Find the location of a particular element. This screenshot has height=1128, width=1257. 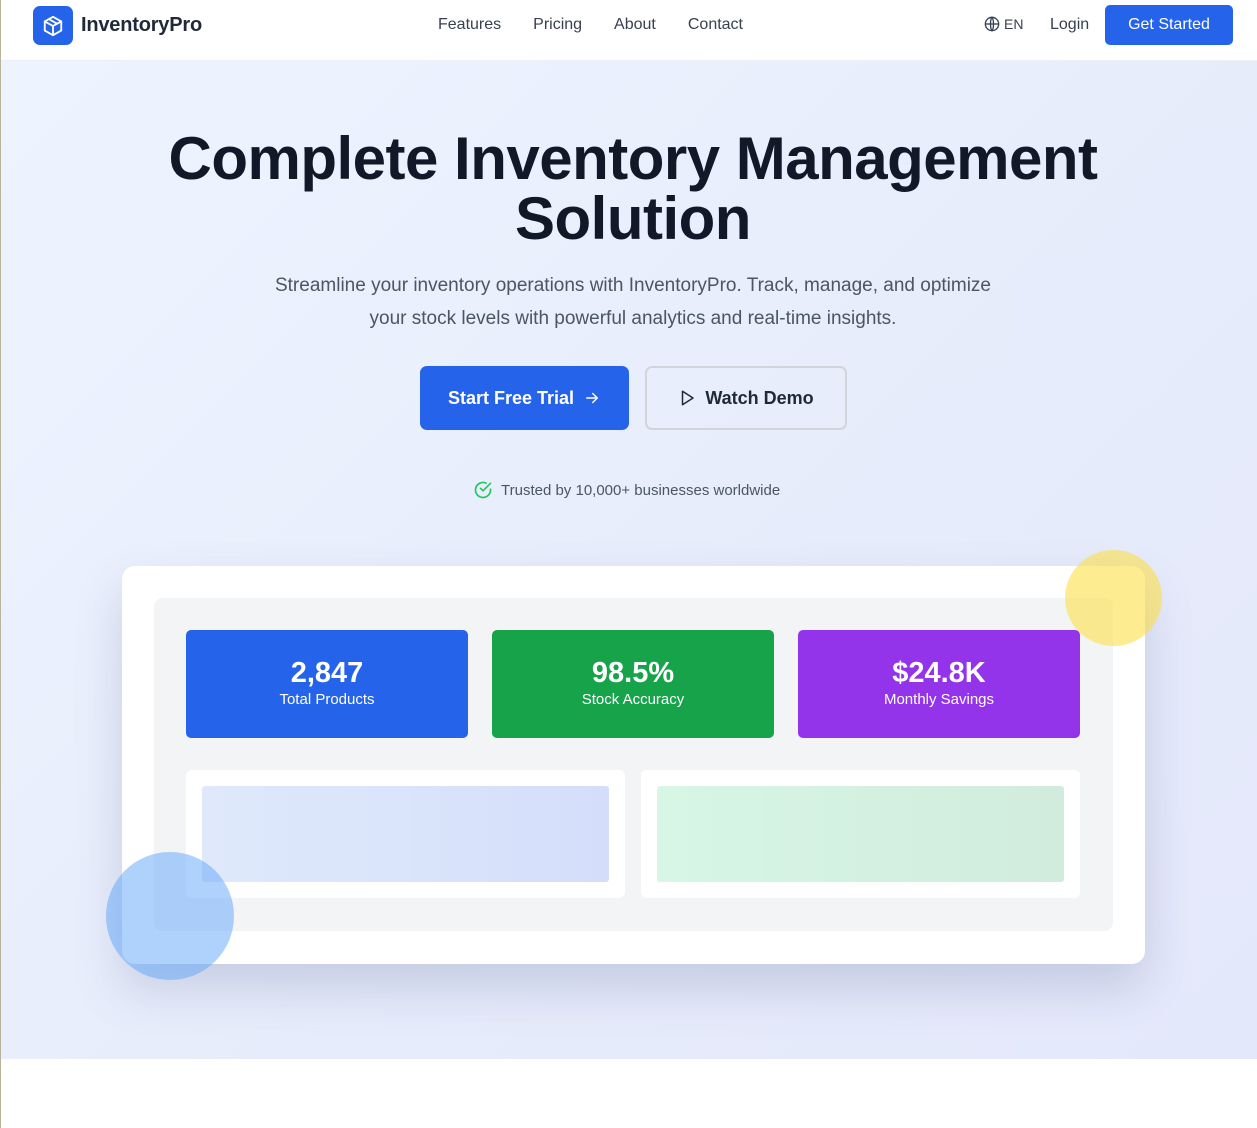

hero-title: Complete Inventory Management Solution is located at coordinates (629, 189).